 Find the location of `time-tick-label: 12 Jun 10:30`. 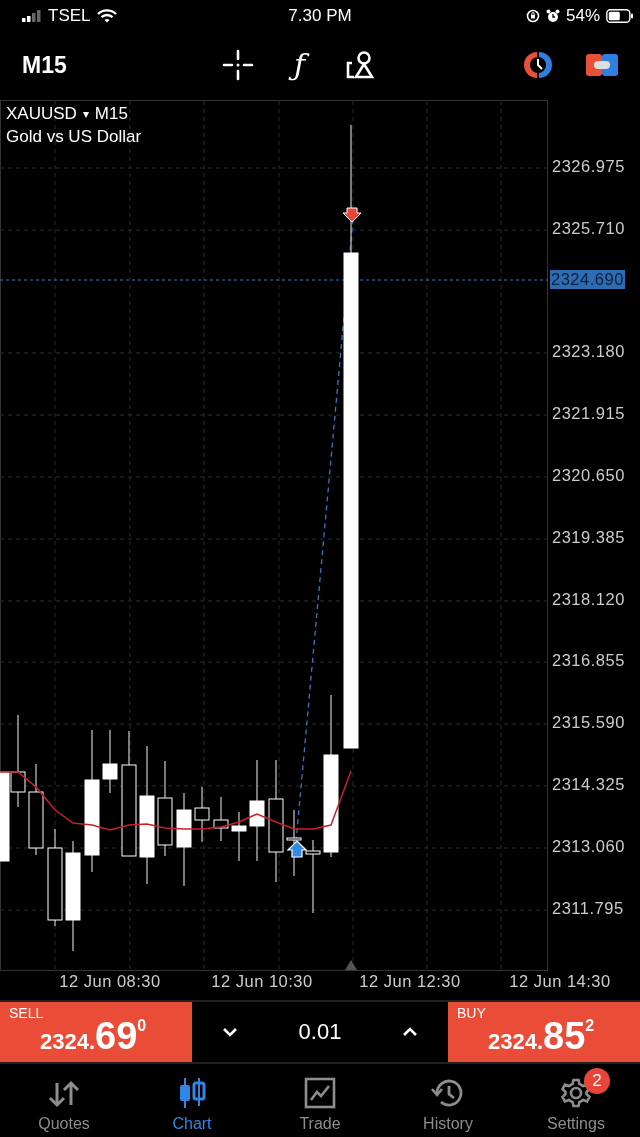

time-tick-label: 12 Jun 10:30 is located at coordinates (262, 981).